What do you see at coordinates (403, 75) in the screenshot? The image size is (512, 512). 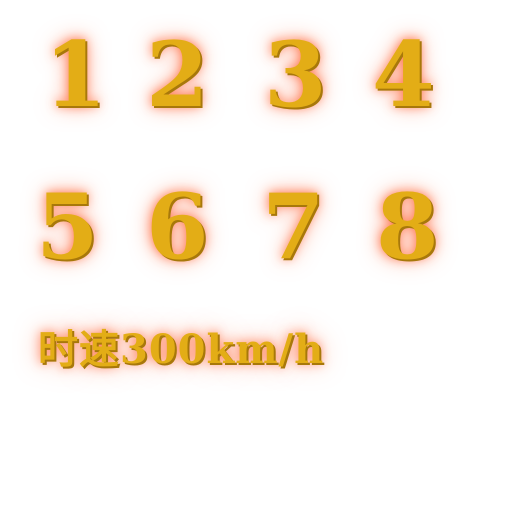 I see `digit-4: 4` at bounding box center [403, 75].